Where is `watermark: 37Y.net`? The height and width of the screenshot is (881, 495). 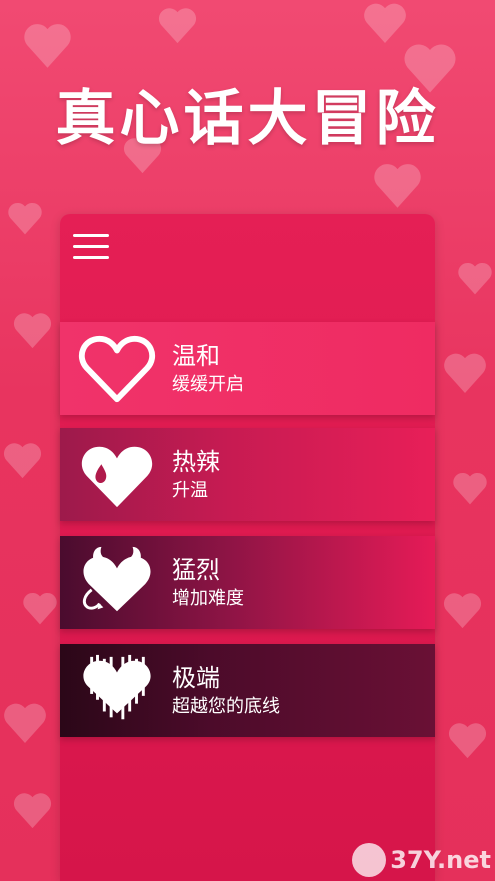
watermark: 37Y.net is located at coordinates (421, 860).